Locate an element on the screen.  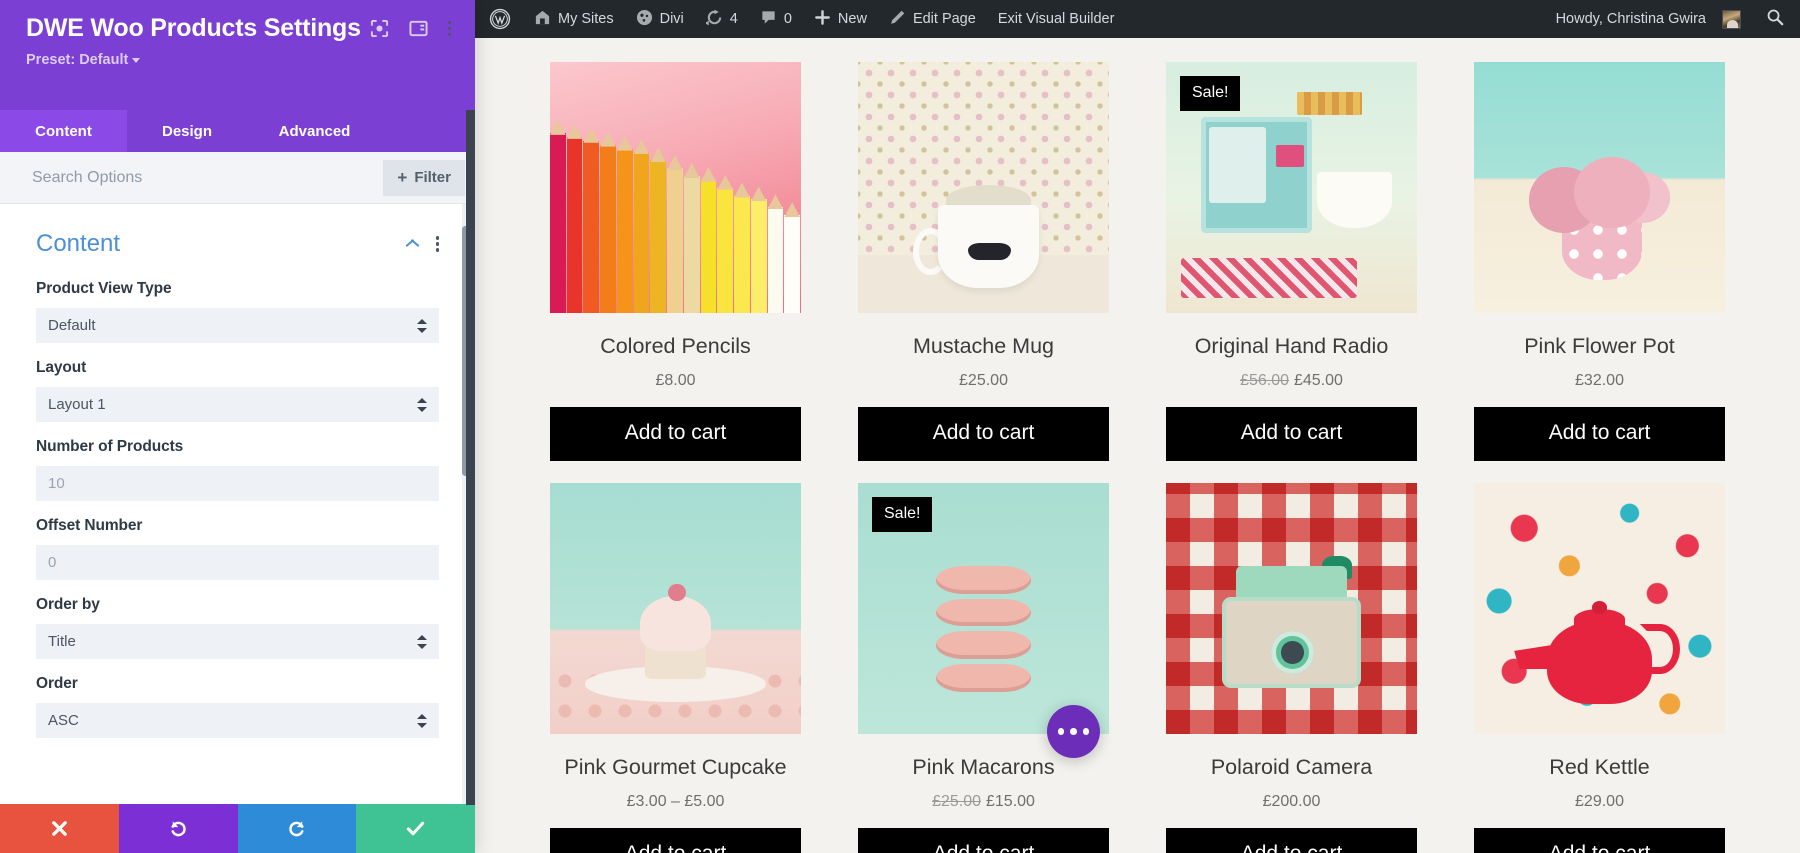
product-price: £32.00 is located at coordinates (1599, 381).